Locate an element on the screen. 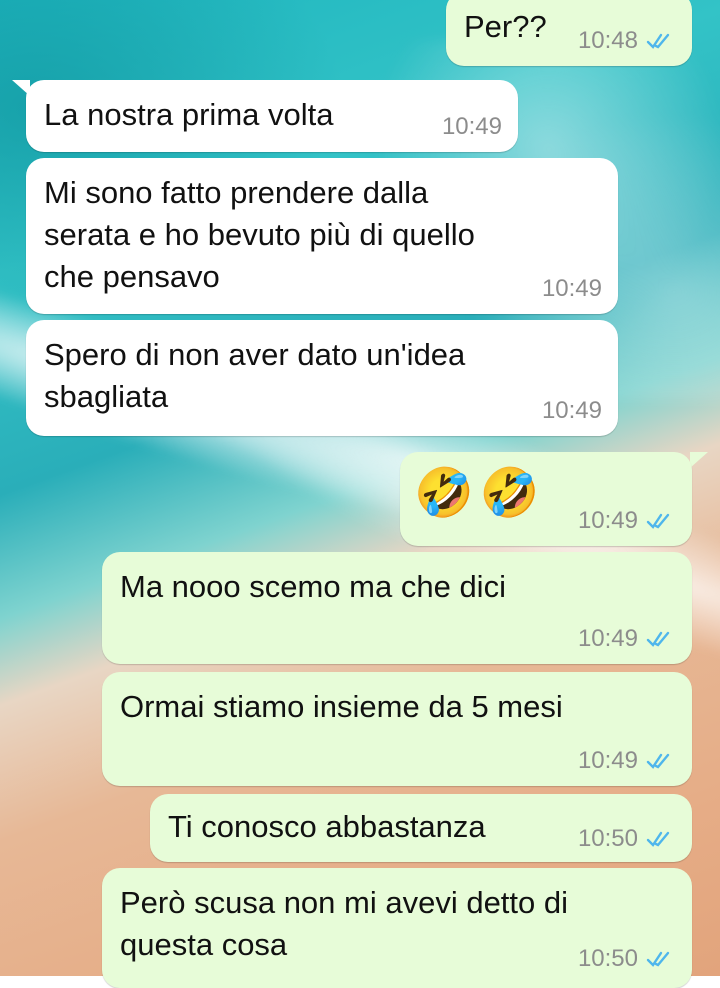  message-outgoing: Ti conosco abbastanza 10:50 is located at coordinates (421, 828).